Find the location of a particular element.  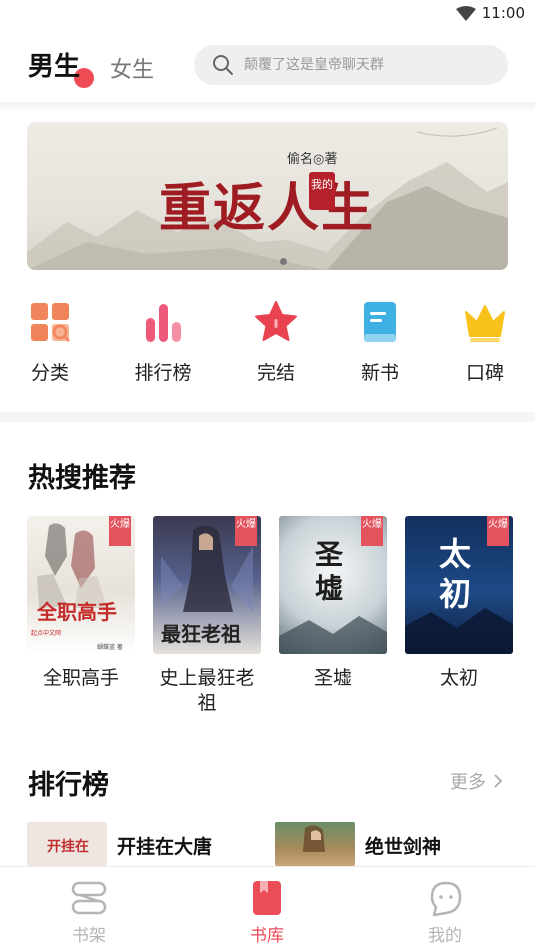

ranking-thumb: 开挂在 is located at coordinates (67, 844).